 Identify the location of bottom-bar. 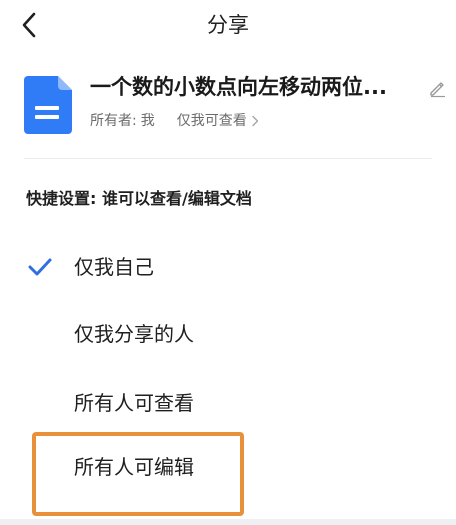
(228, 522).